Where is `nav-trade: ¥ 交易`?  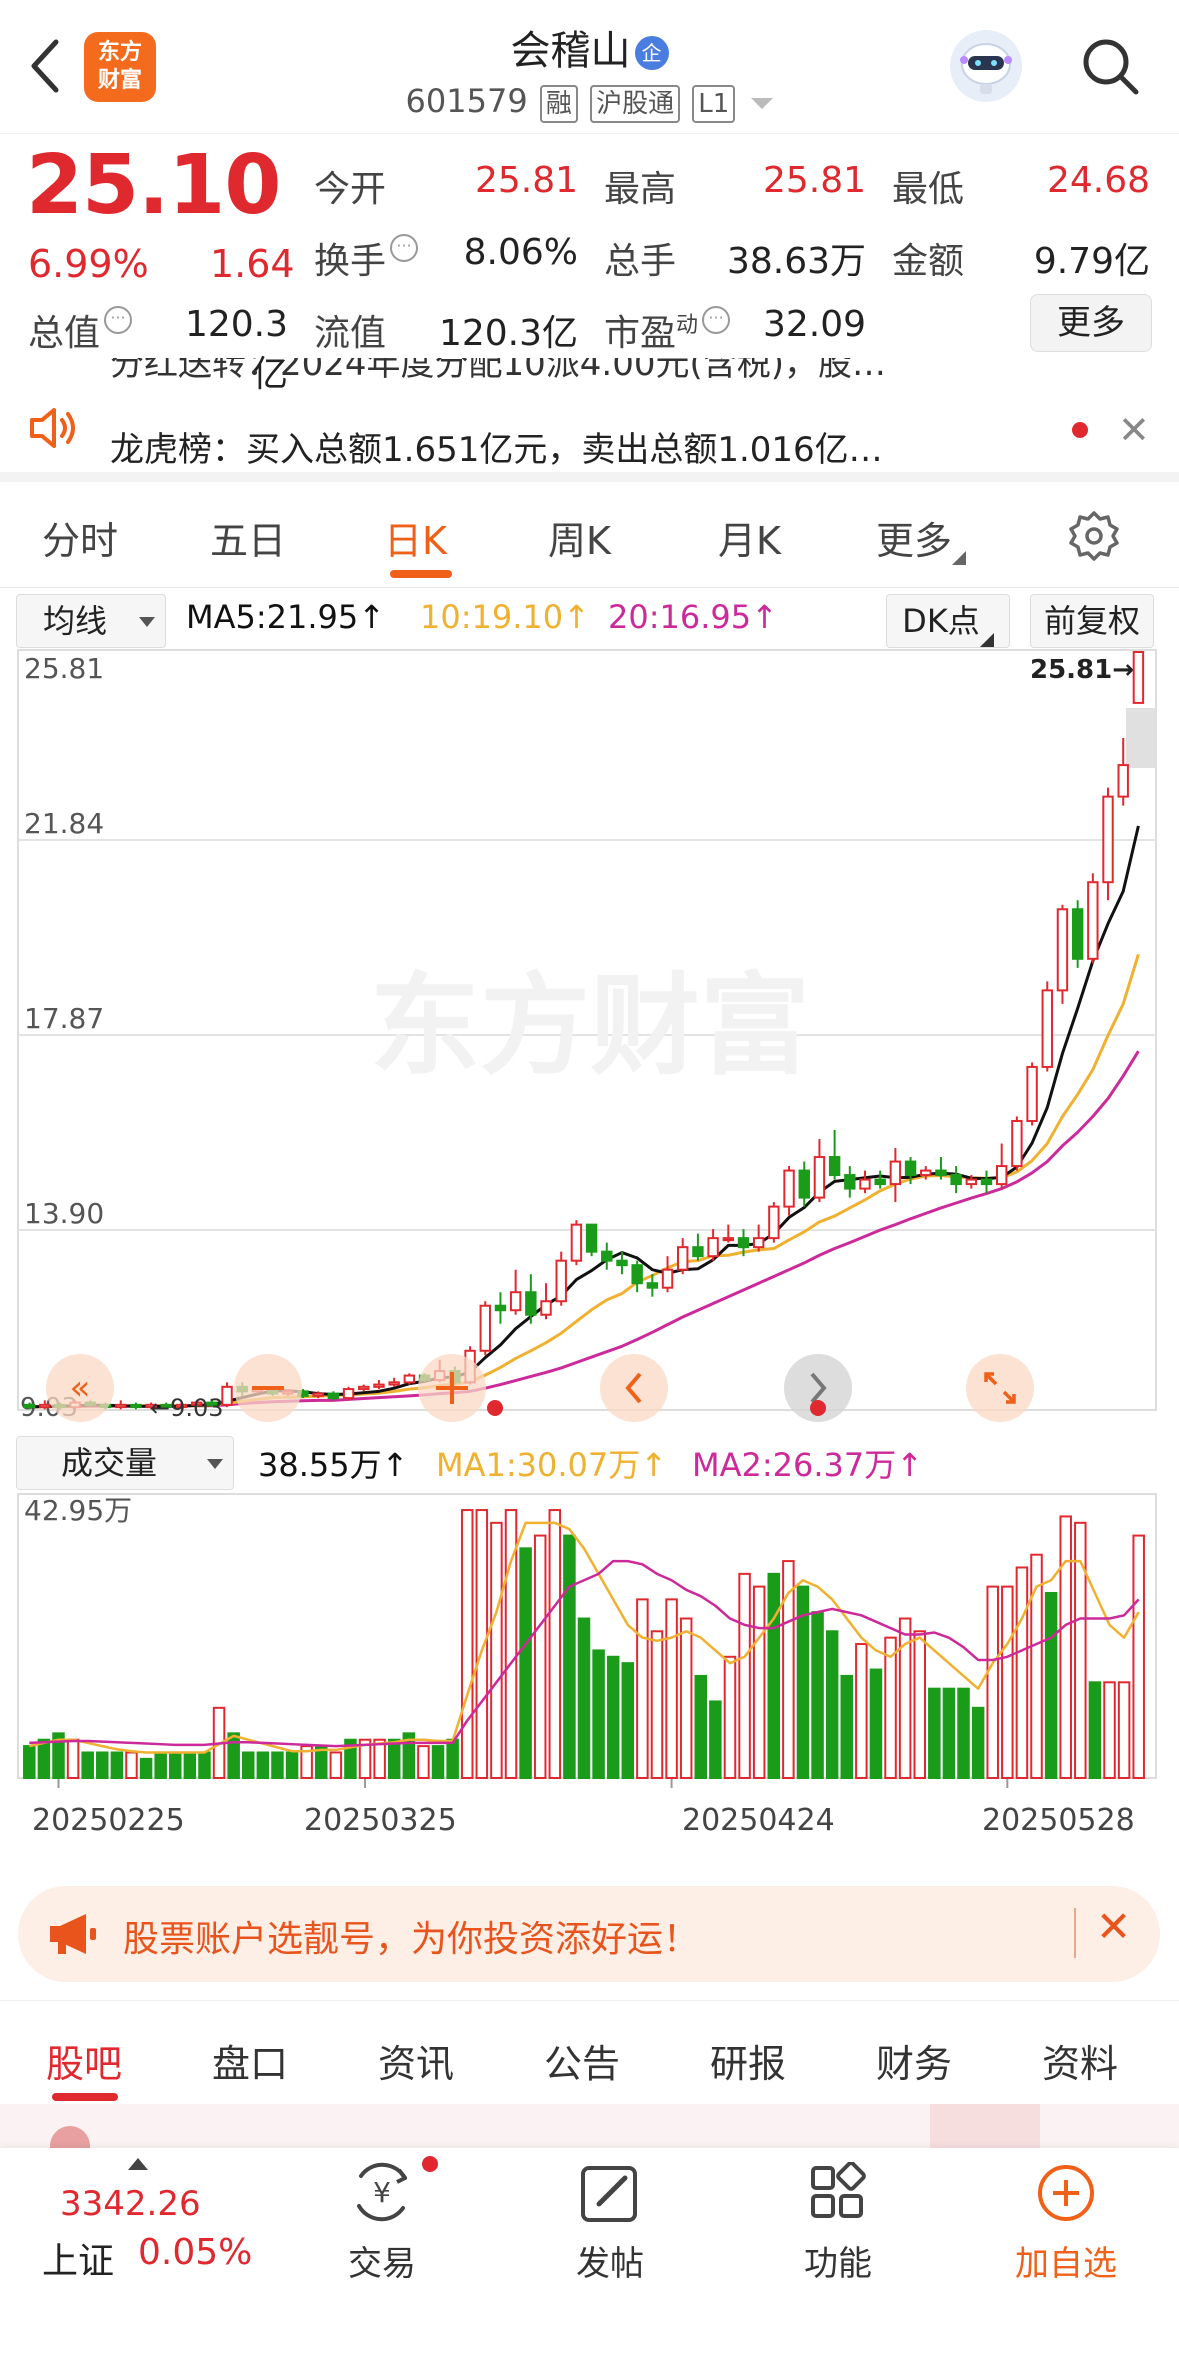
nav-trade: ¥ 交易 is located at coordinates (382, 2223).